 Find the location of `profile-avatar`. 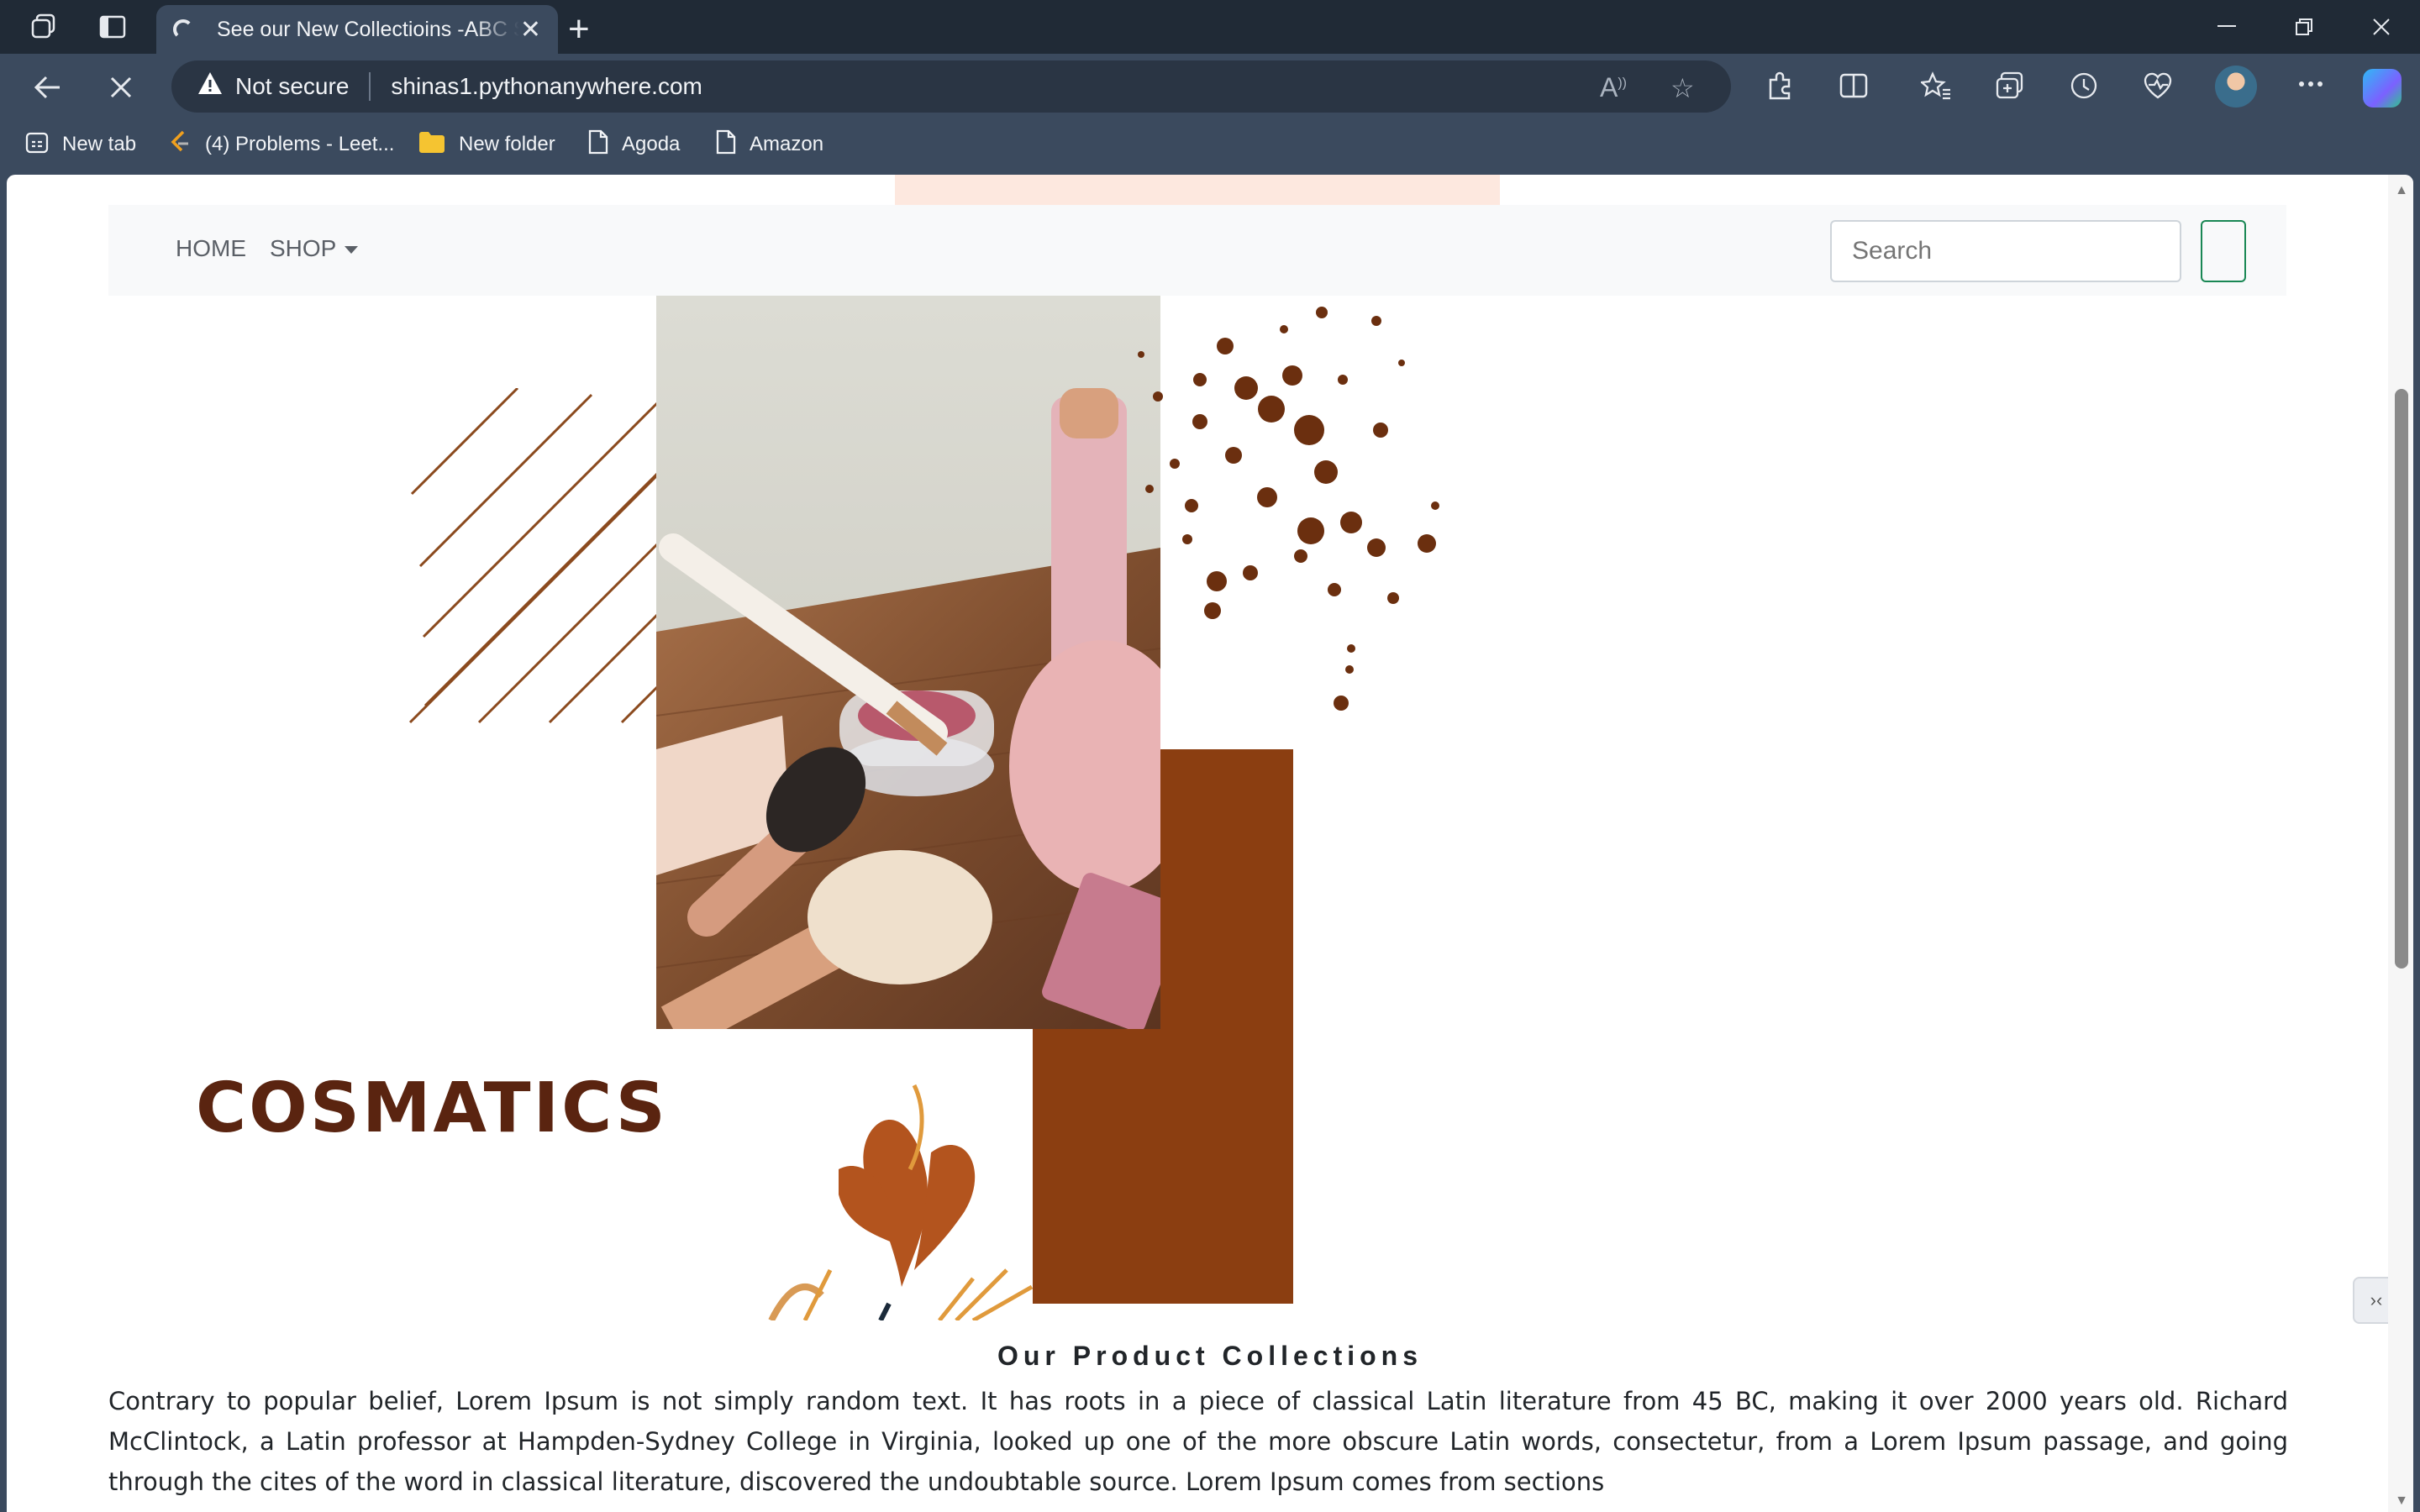

profile-avatar is located at coordinates (2236, 87).